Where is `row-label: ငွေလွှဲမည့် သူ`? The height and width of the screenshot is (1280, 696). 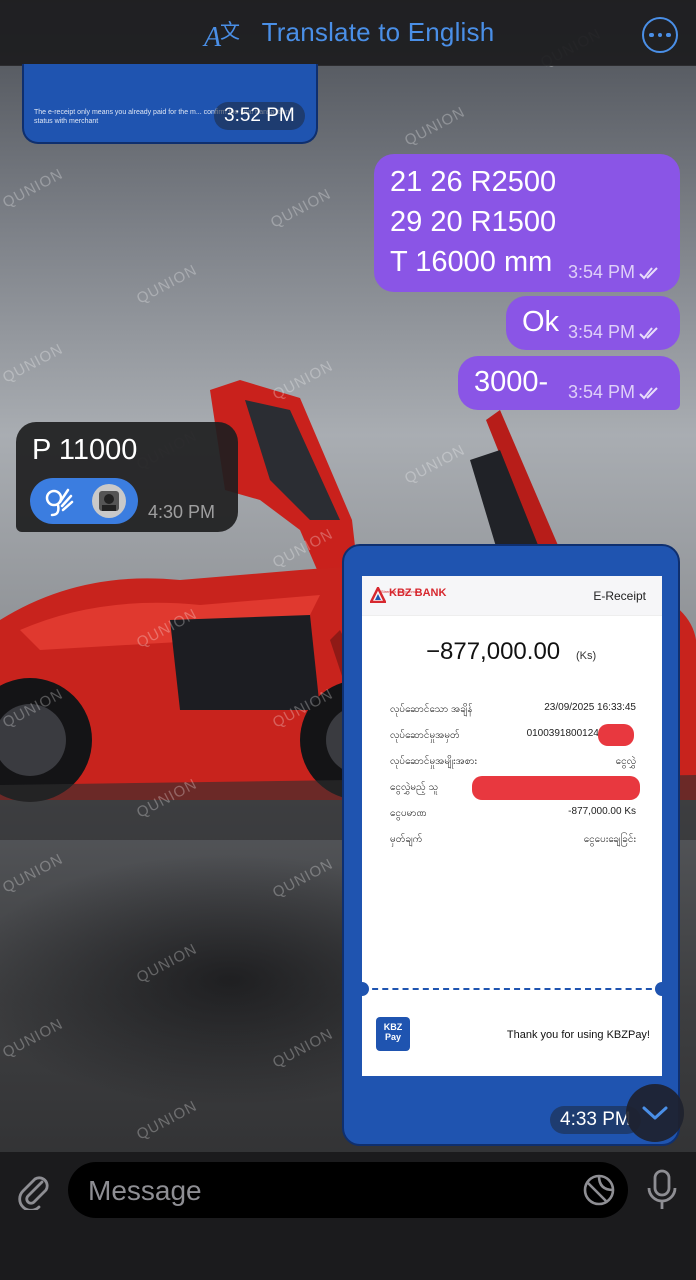
row-label: ငွေလွှဲမည့် သူ is located at coordinates (414, 787).